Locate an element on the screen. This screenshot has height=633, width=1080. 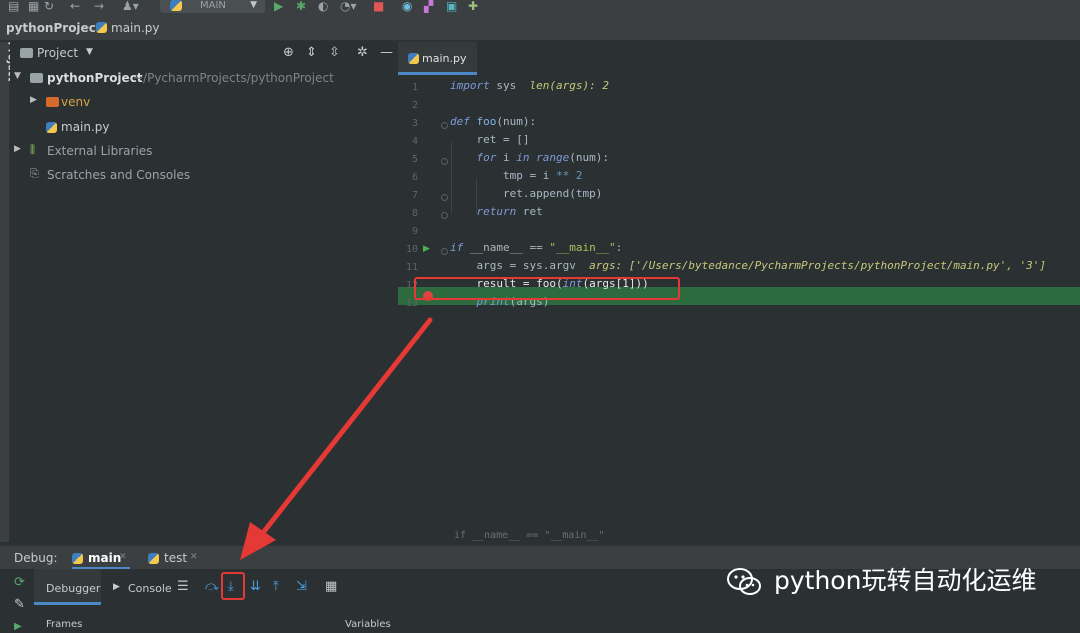
run-to-cursor-icon: ⇲ is located at coordinates (301, 586).